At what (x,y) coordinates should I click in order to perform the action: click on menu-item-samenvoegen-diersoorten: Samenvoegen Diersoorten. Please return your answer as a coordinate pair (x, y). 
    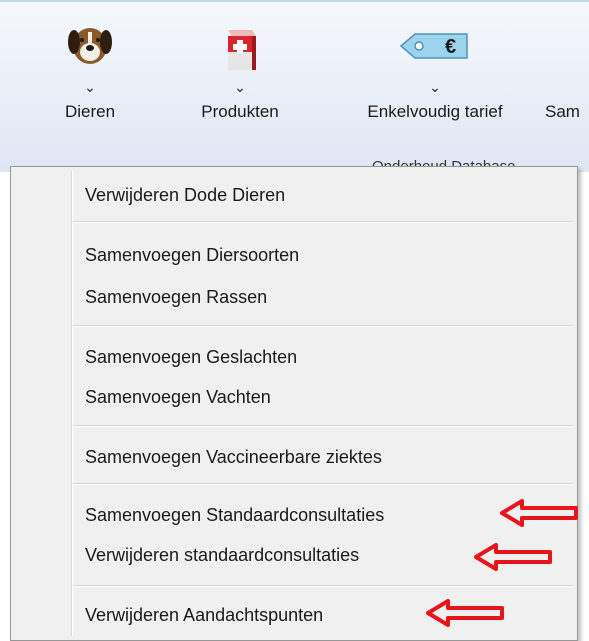
    Looking at the image, I should click on (192, 255).